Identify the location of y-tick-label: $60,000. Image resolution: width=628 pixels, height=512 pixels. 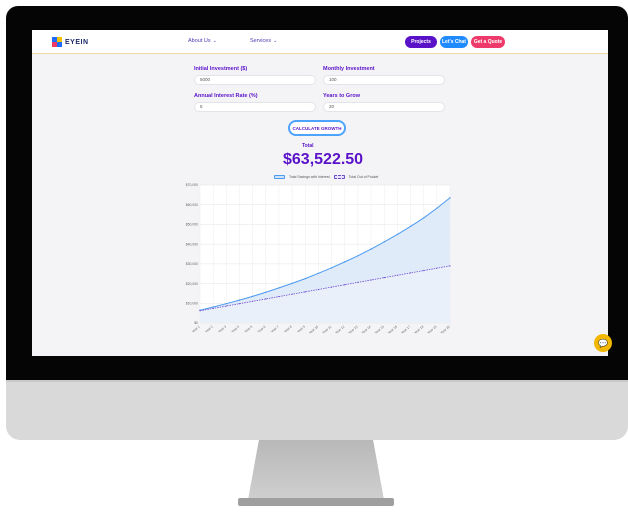
(192, 205).